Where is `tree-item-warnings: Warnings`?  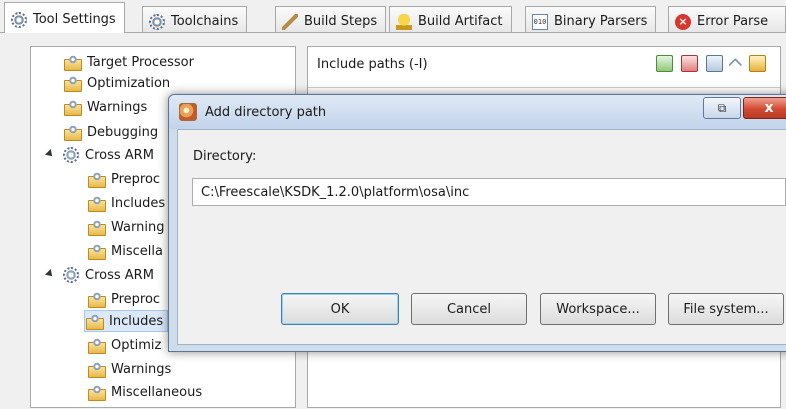 tree-item-warnings: Warnings is located at coordinates (105, 107).